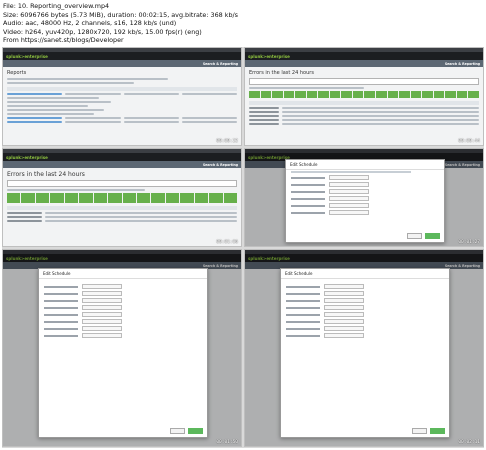 Image resolution: width=486 pixels, height=450 pixels. Describe the element at coordinates (227, 242) in the screenshot. I see `timestamp: 00:01:06` at that location.